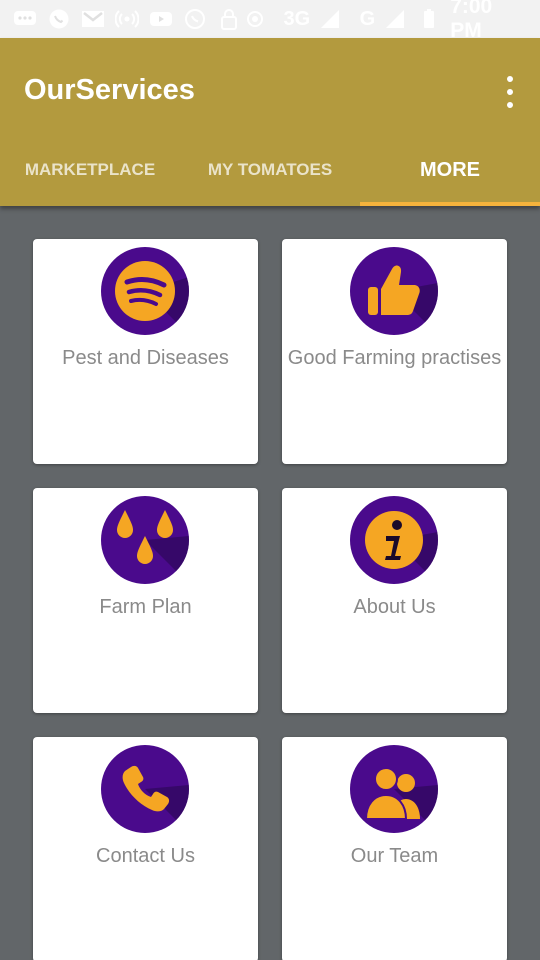 The width and height of the screenshot is (540, 960). I want to click on status-right: 3G G 7:00 PM, so click(385, 21).